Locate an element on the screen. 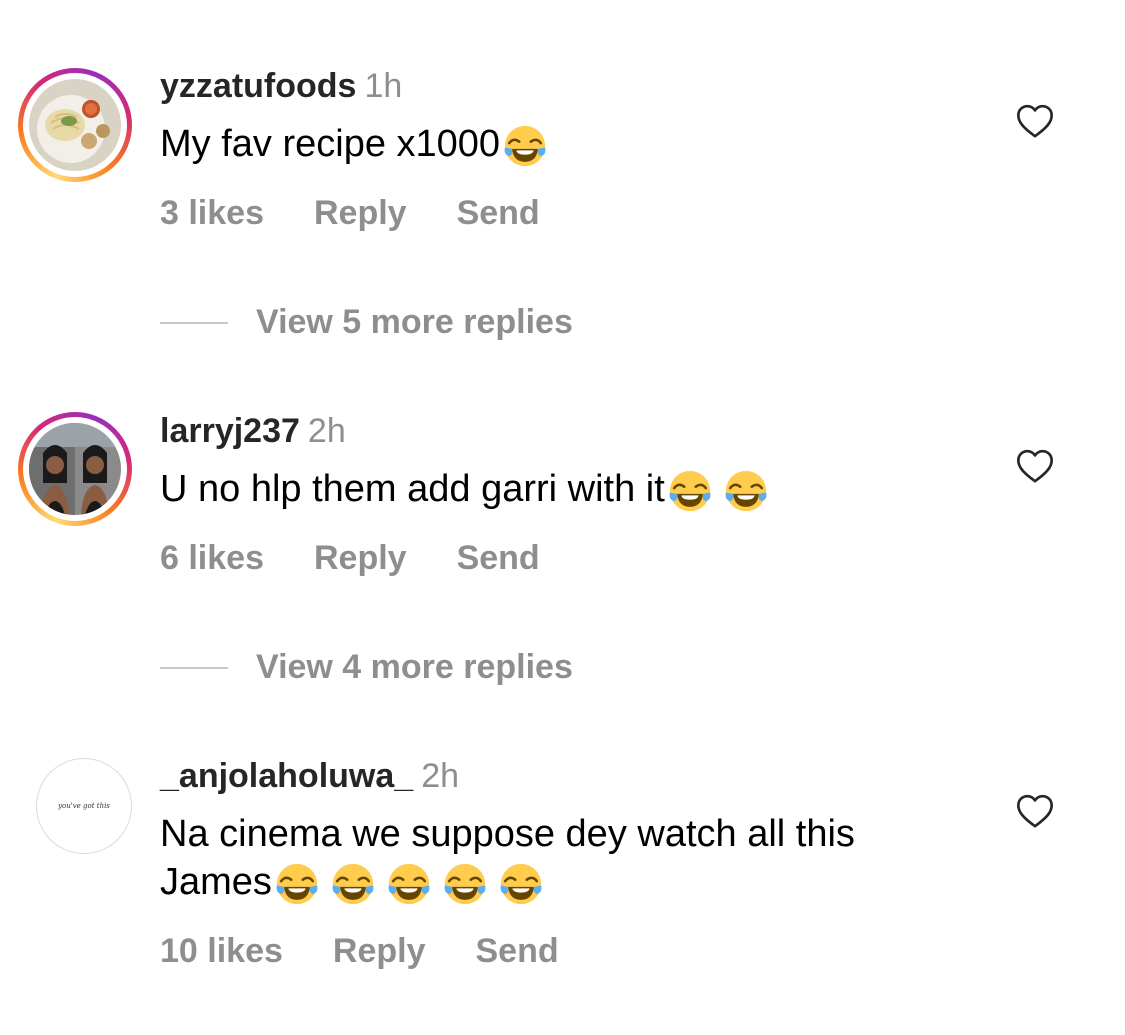 Image resolution: width=1125 pixels, height=1035 pixels. likes-count: 6 likes is located at coordinates (212, 558).